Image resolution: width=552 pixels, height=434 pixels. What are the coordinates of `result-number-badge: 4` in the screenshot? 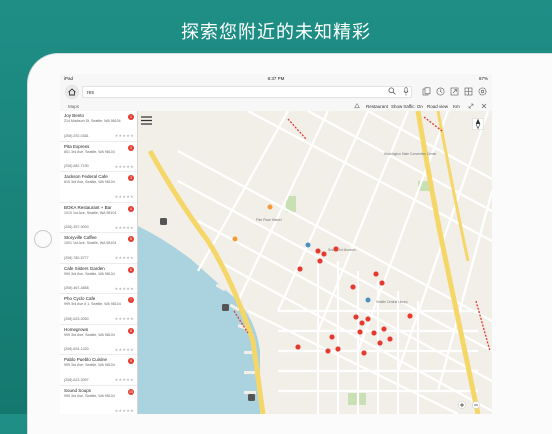 It's located at (131, 208).